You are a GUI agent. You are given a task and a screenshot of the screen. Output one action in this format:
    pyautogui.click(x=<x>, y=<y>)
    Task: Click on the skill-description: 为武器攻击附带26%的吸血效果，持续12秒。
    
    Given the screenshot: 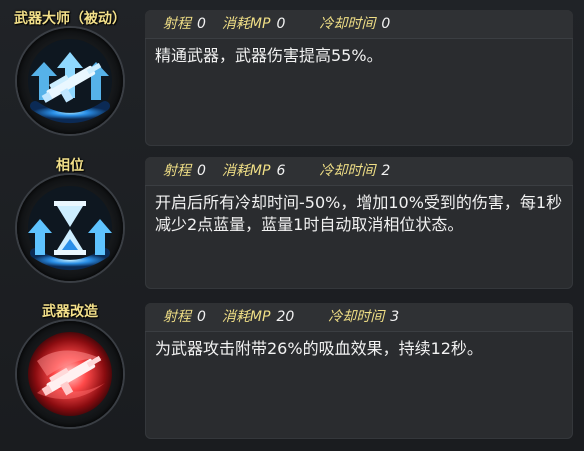 What is the action you would take?
    pyautogui.click(x=319, y=348)
    